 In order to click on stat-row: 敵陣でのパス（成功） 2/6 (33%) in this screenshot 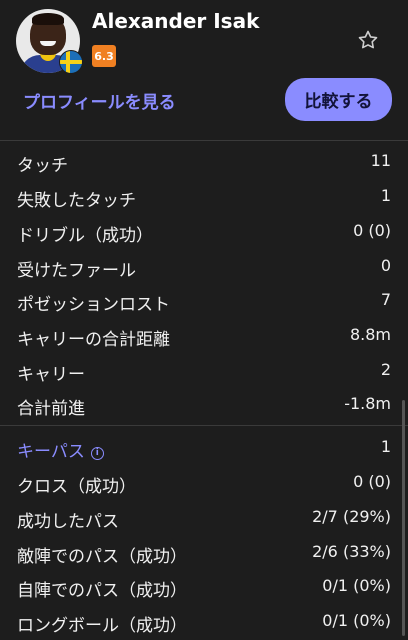, I will do `click(204, 551)`.